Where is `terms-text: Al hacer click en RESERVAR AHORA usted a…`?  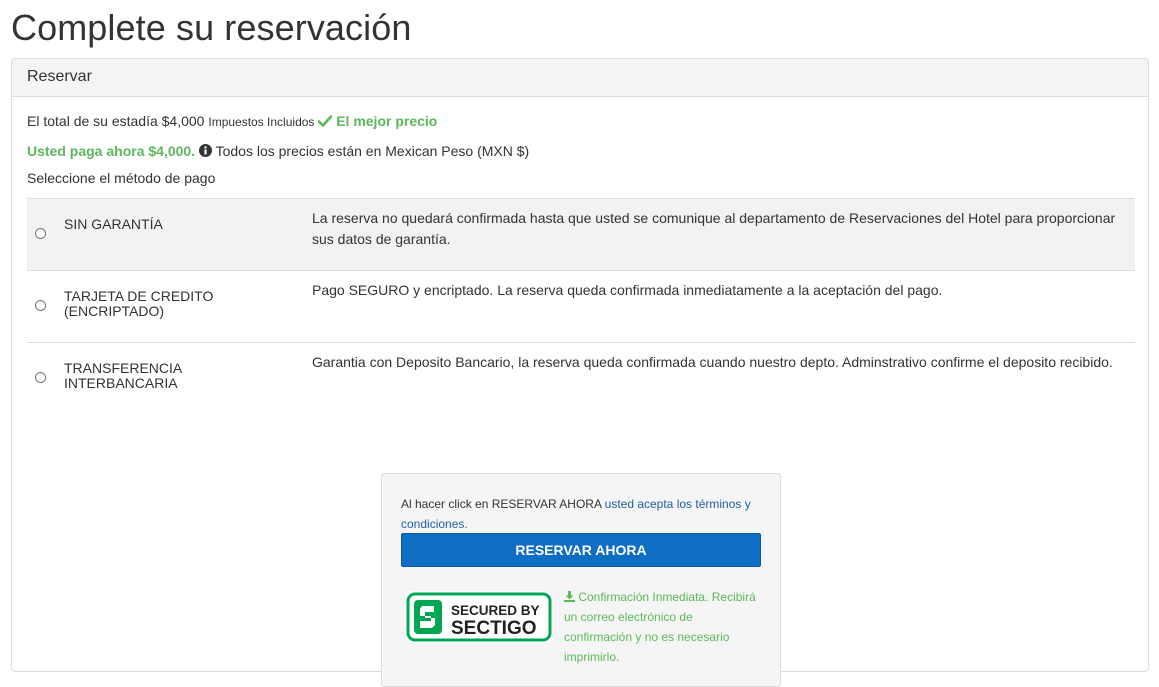
terms-text: Al hacer click en RESERVAR AHORA usted a… is located at coordinates (581, 514).